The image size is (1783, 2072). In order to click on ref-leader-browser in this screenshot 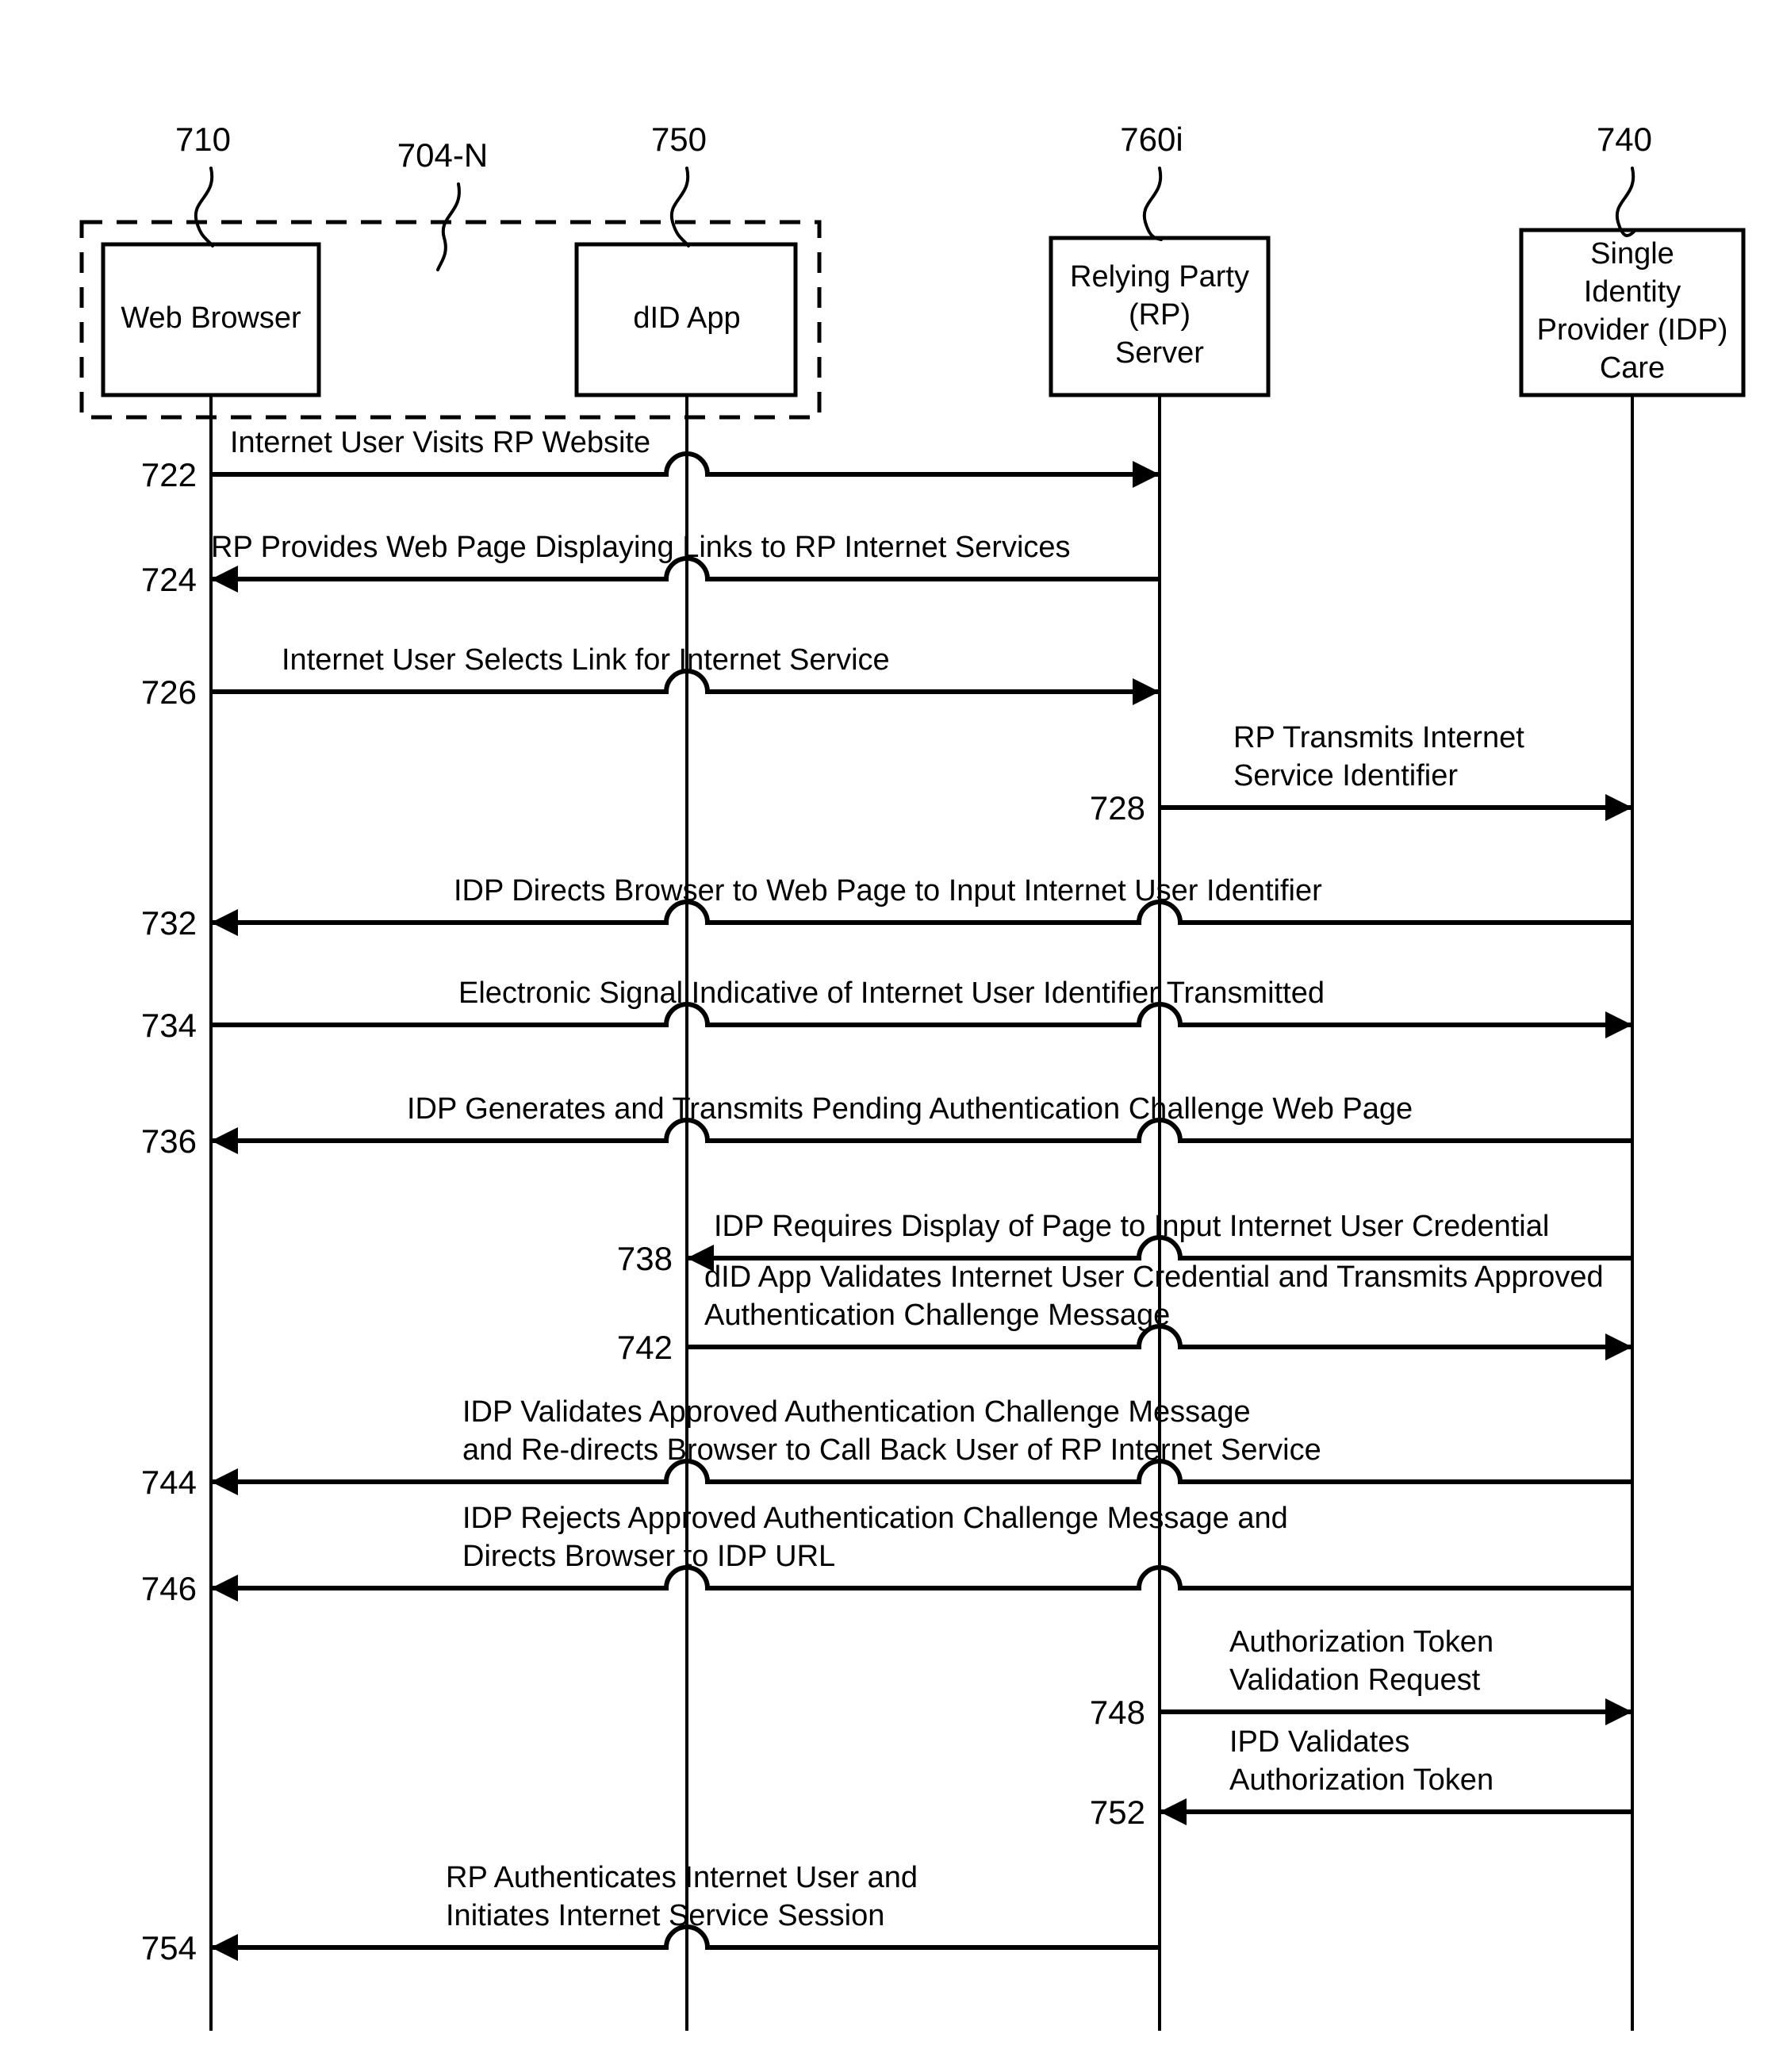, I will do `click(204, 207)`.